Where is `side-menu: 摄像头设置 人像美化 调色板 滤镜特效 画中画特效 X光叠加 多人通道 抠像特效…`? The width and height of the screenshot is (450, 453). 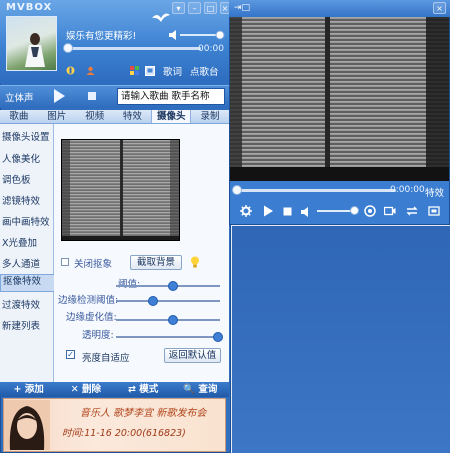
side-menu: 摄像头设置 人像美化 调色板 滤镜特效 画中画特效 X光叠加 多人通道 抠像特效… is located at coordinates (28, 253).